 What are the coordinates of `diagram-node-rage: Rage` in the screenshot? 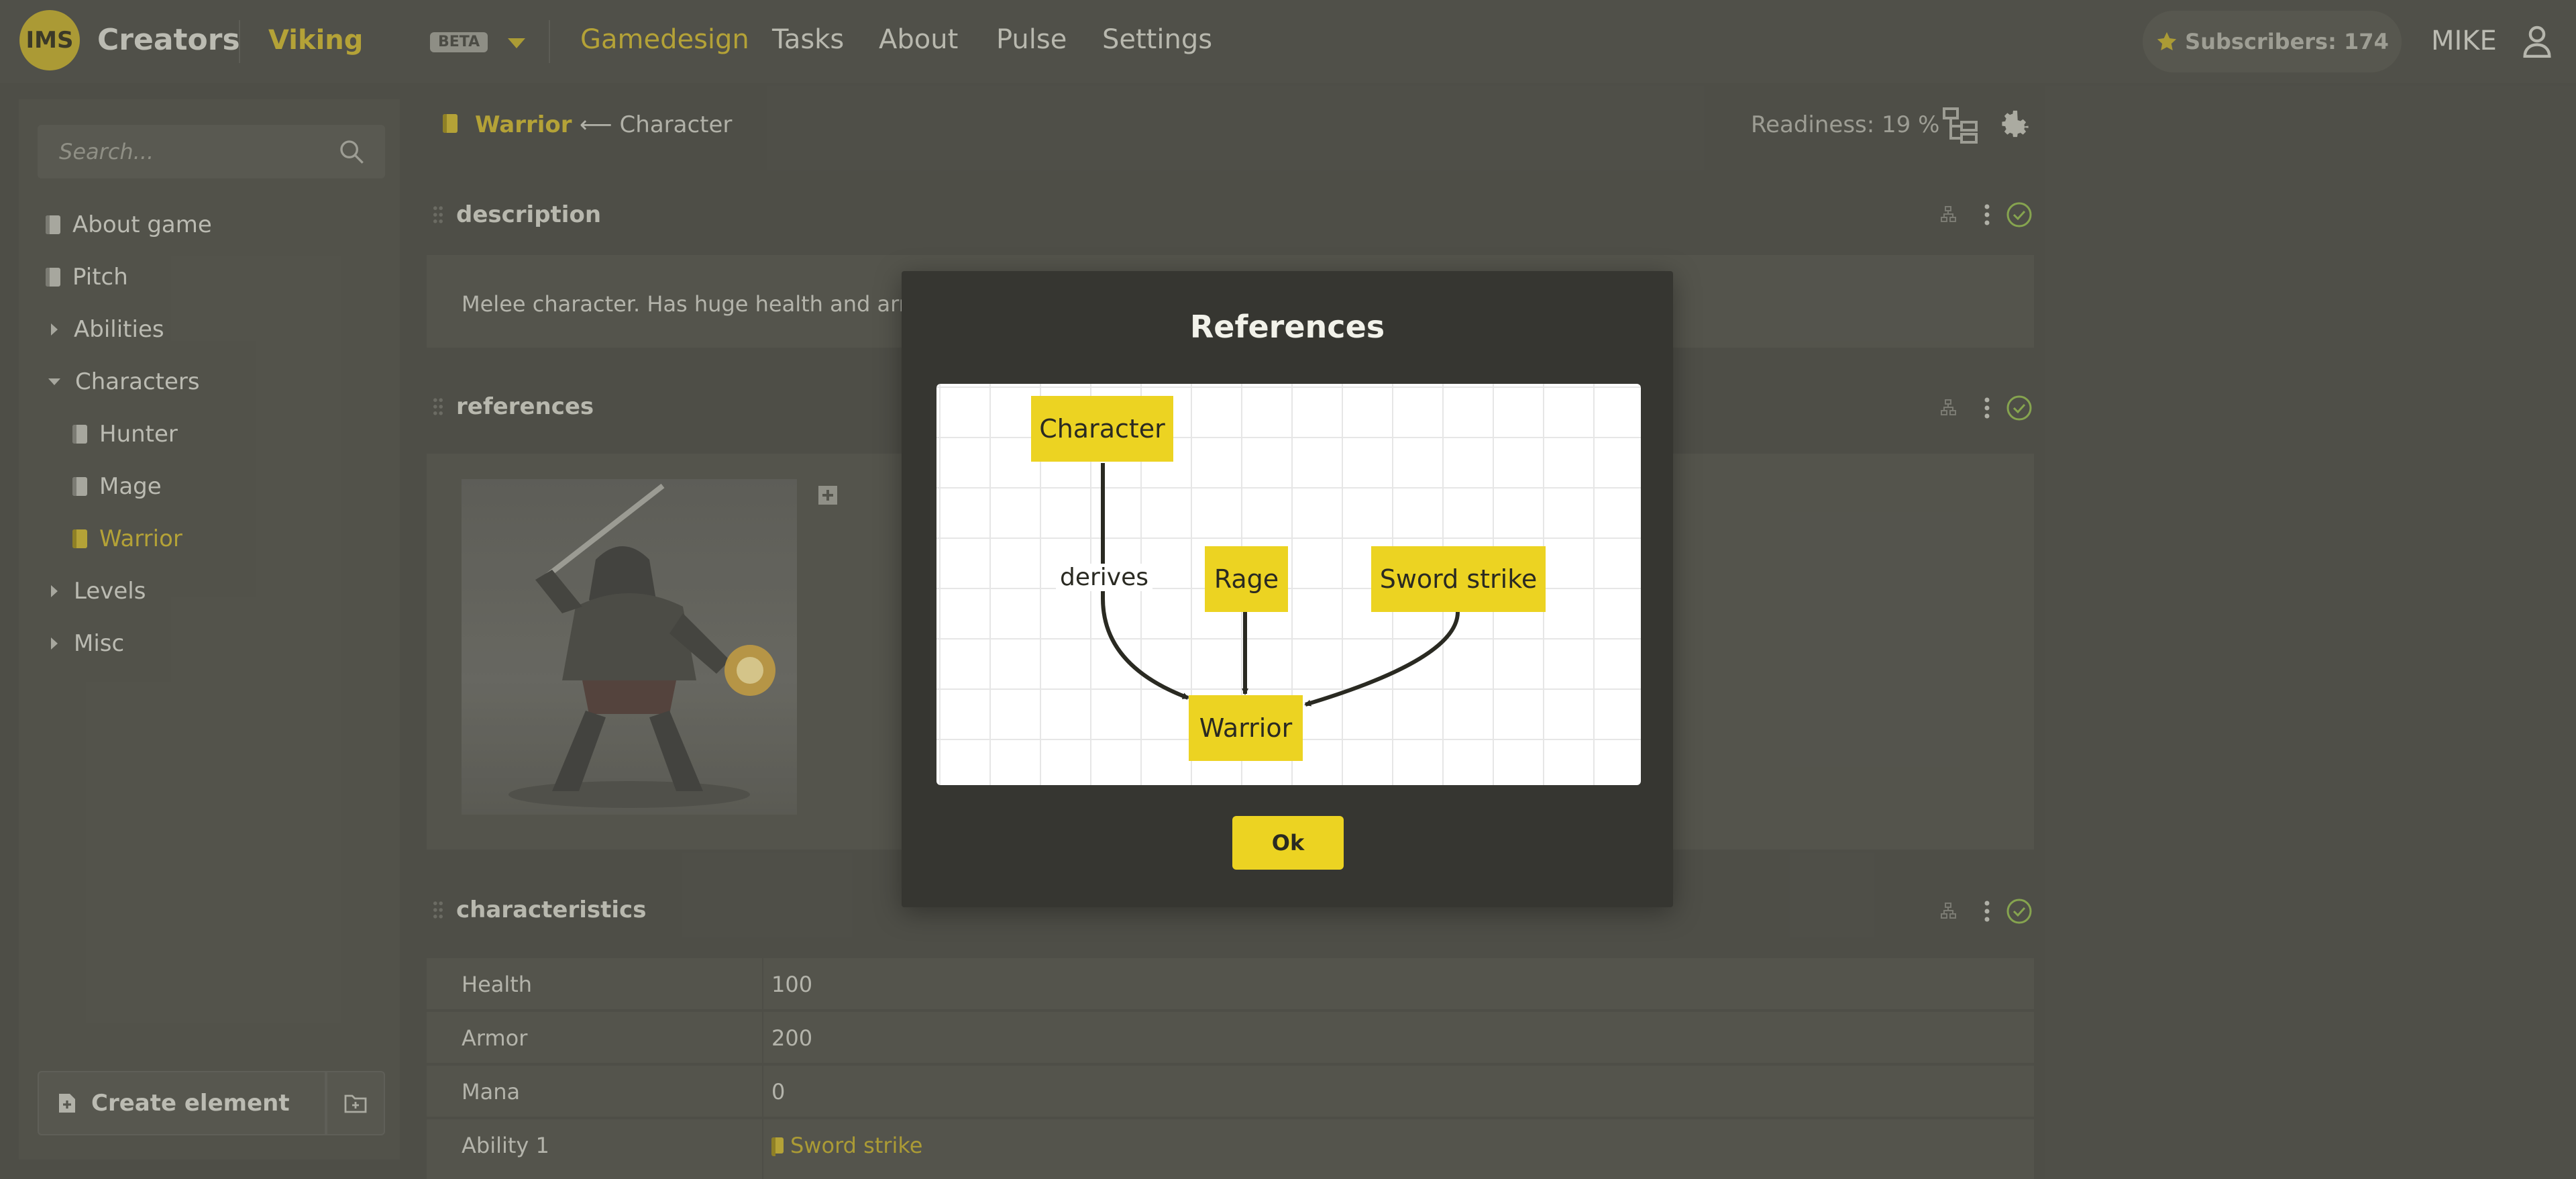 It's located at (1246, 579).